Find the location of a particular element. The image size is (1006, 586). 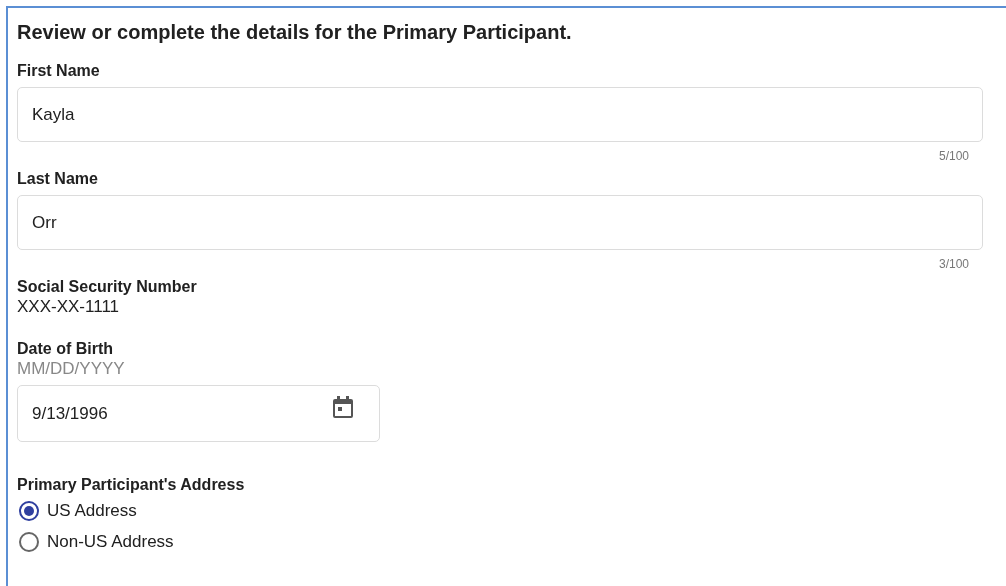

calendar-icon is located at coordinates (343, 407).